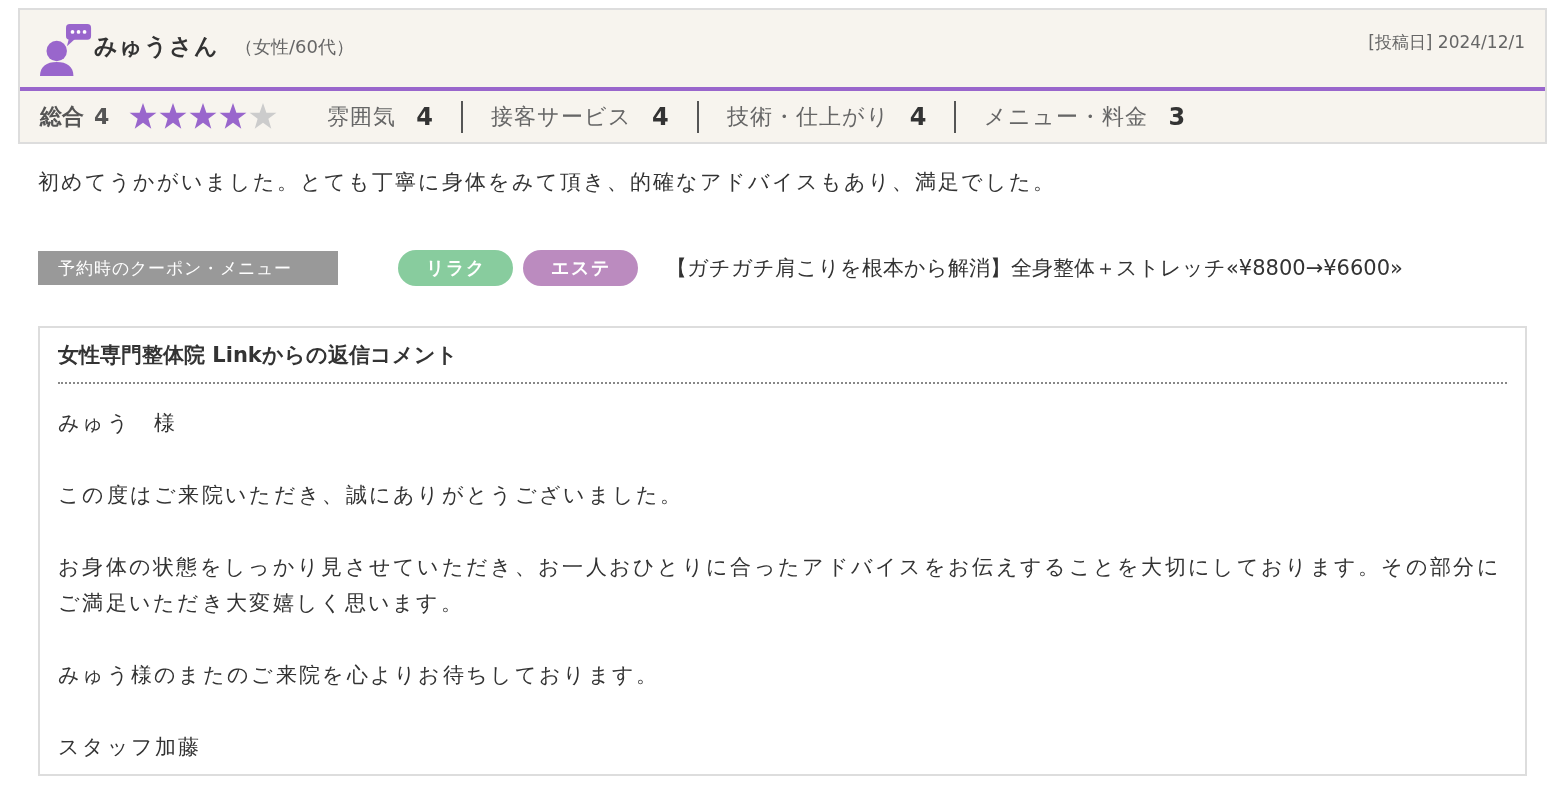  I want to click on rating-label: 接客サービス, so click(561, 116).